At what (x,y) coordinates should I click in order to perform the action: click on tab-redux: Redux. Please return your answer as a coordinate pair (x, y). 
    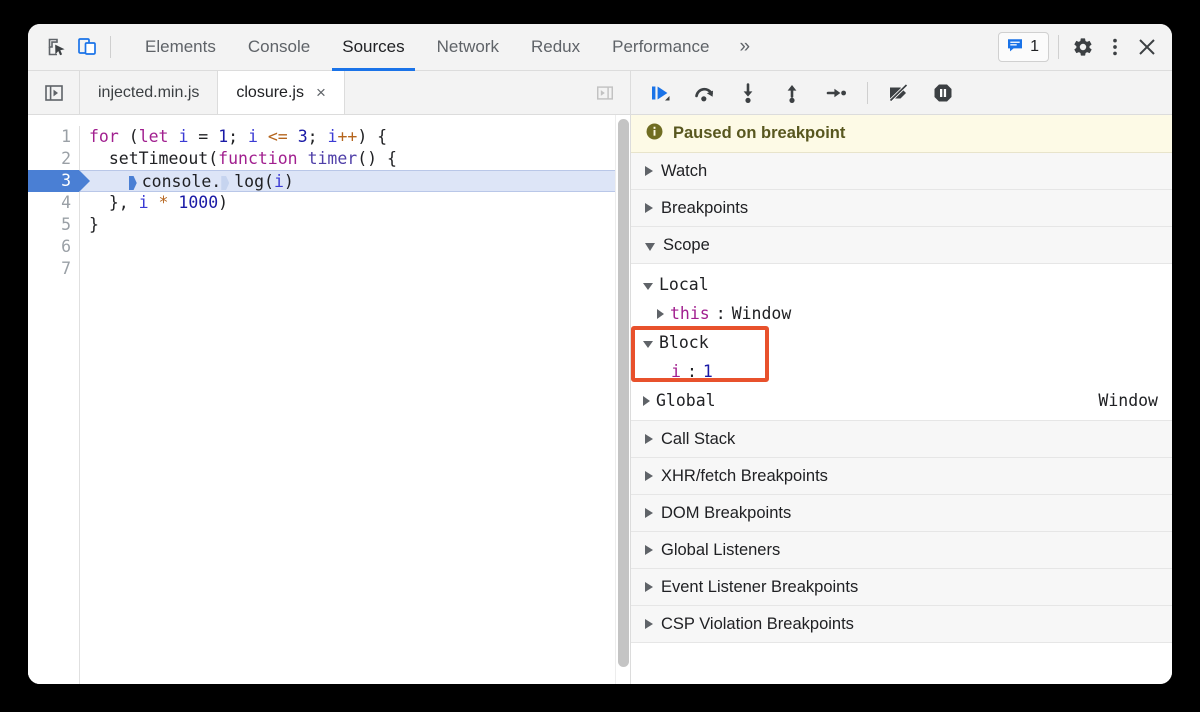
    Looking at the image, I should click on (555, 47).